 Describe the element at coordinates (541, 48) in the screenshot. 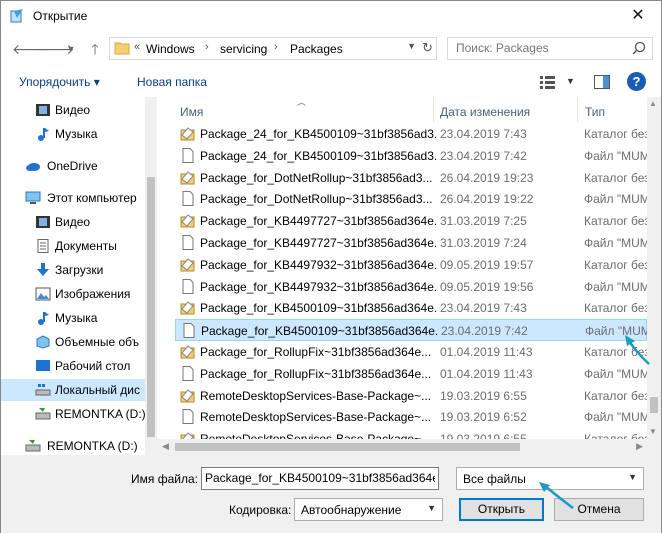

I see `search-input` at that location.